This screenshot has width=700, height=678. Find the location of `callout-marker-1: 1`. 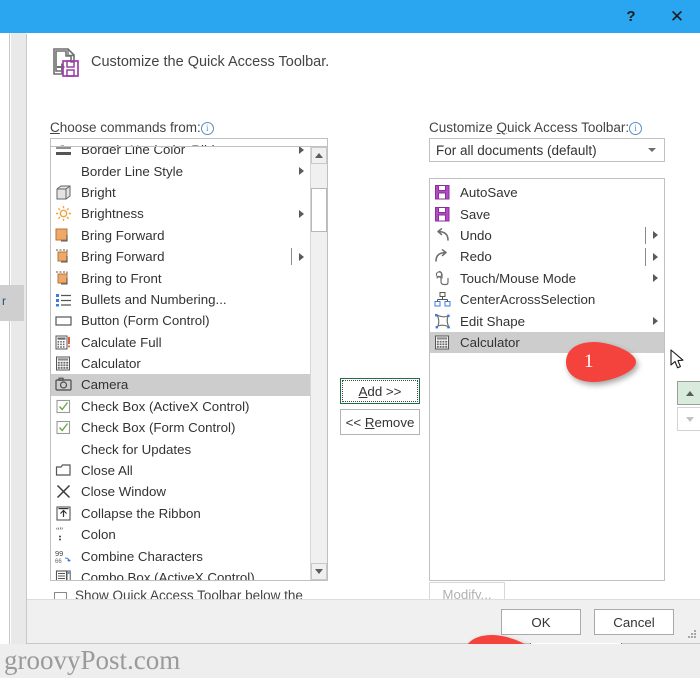

callout-marker-1: 1 is located at coordinates (601, 362).